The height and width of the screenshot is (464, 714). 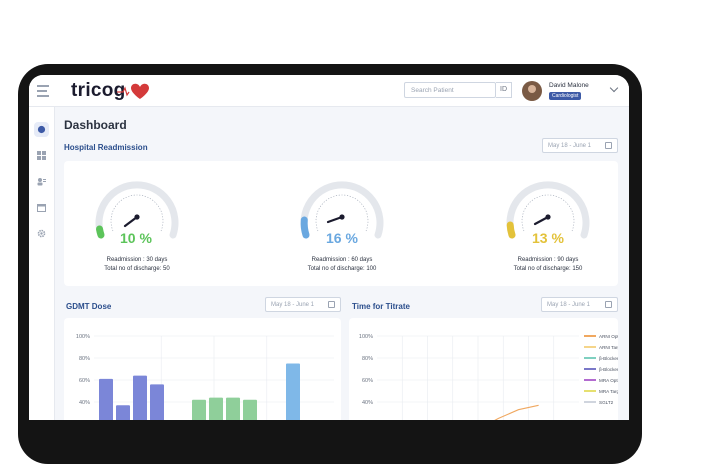 I want to click on sidebar, so click(x=42, y=263).